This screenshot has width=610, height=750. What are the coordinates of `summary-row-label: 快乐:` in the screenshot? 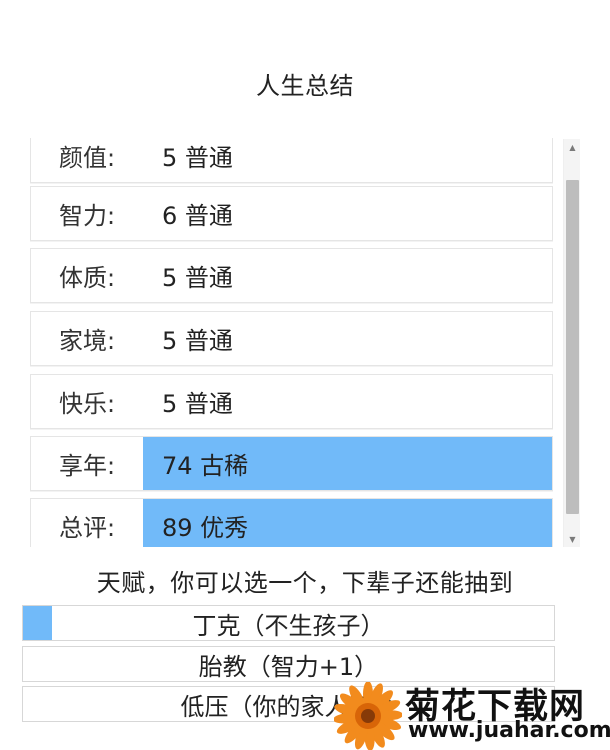 It's located at (87, 404).